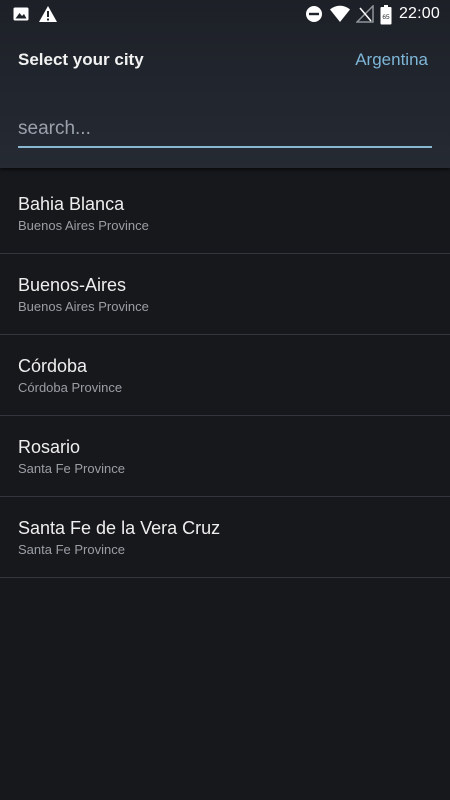 The width and height of the screenshot is (450, 800). I want to click on search-field, so click(225, 130).